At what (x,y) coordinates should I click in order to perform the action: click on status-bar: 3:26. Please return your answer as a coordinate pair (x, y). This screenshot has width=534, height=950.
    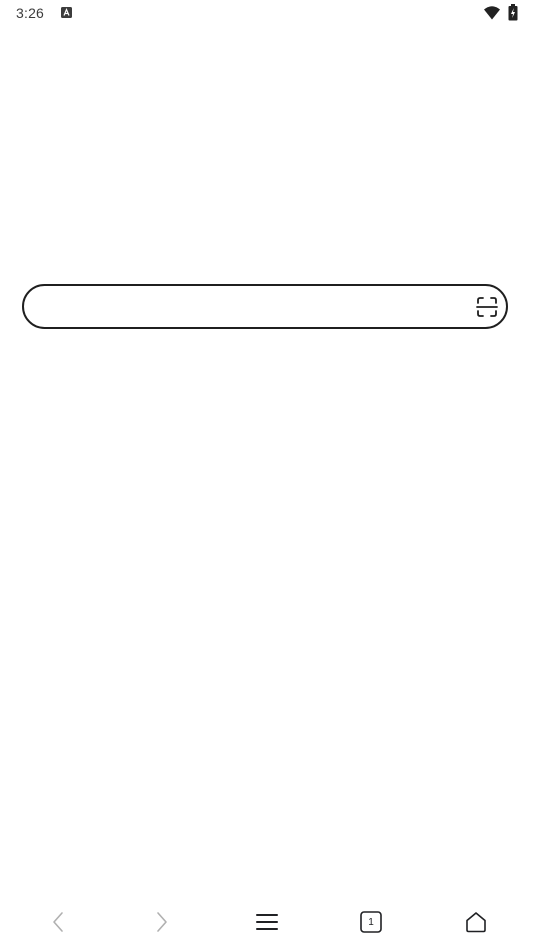
    Looking at the image, I should click on (267, 14).